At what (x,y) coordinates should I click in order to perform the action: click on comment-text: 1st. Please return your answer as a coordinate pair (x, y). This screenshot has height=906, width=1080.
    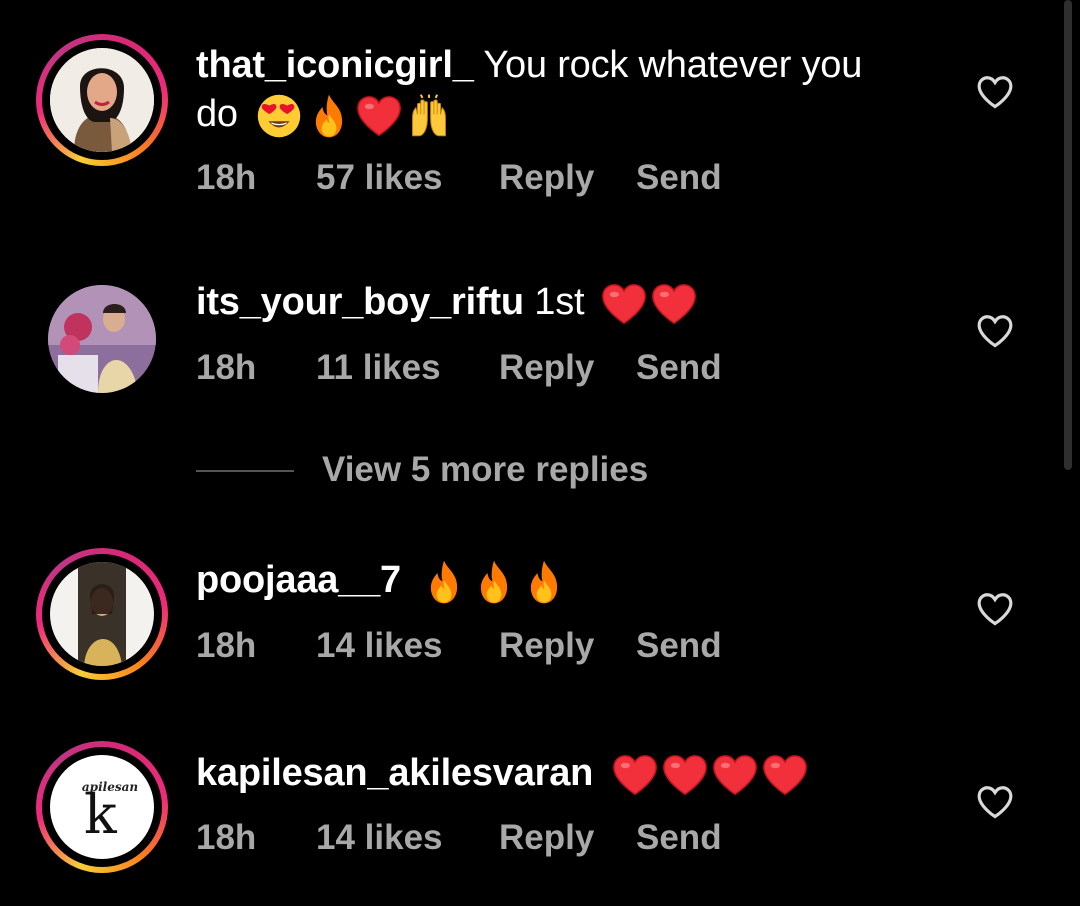
    Looking at the image, I should click on (559, 302).